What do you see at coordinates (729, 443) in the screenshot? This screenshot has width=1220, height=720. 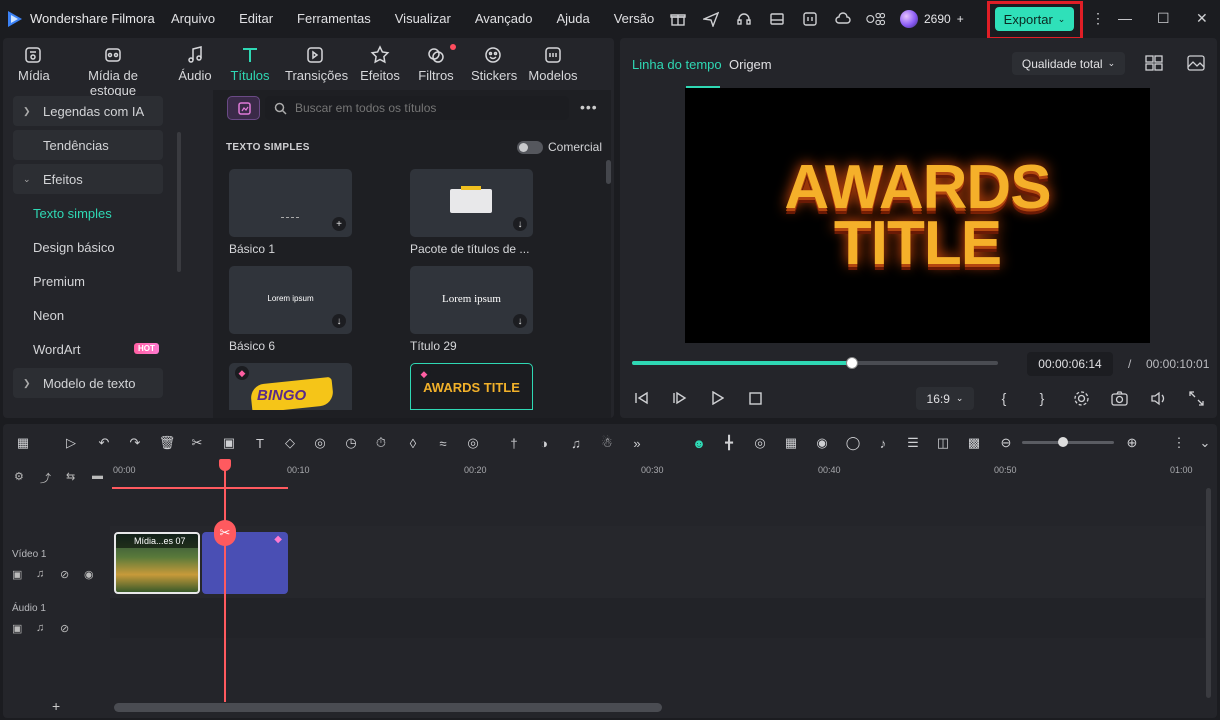 I see `snap-icon: ╋` at bounding box center [729, 443].